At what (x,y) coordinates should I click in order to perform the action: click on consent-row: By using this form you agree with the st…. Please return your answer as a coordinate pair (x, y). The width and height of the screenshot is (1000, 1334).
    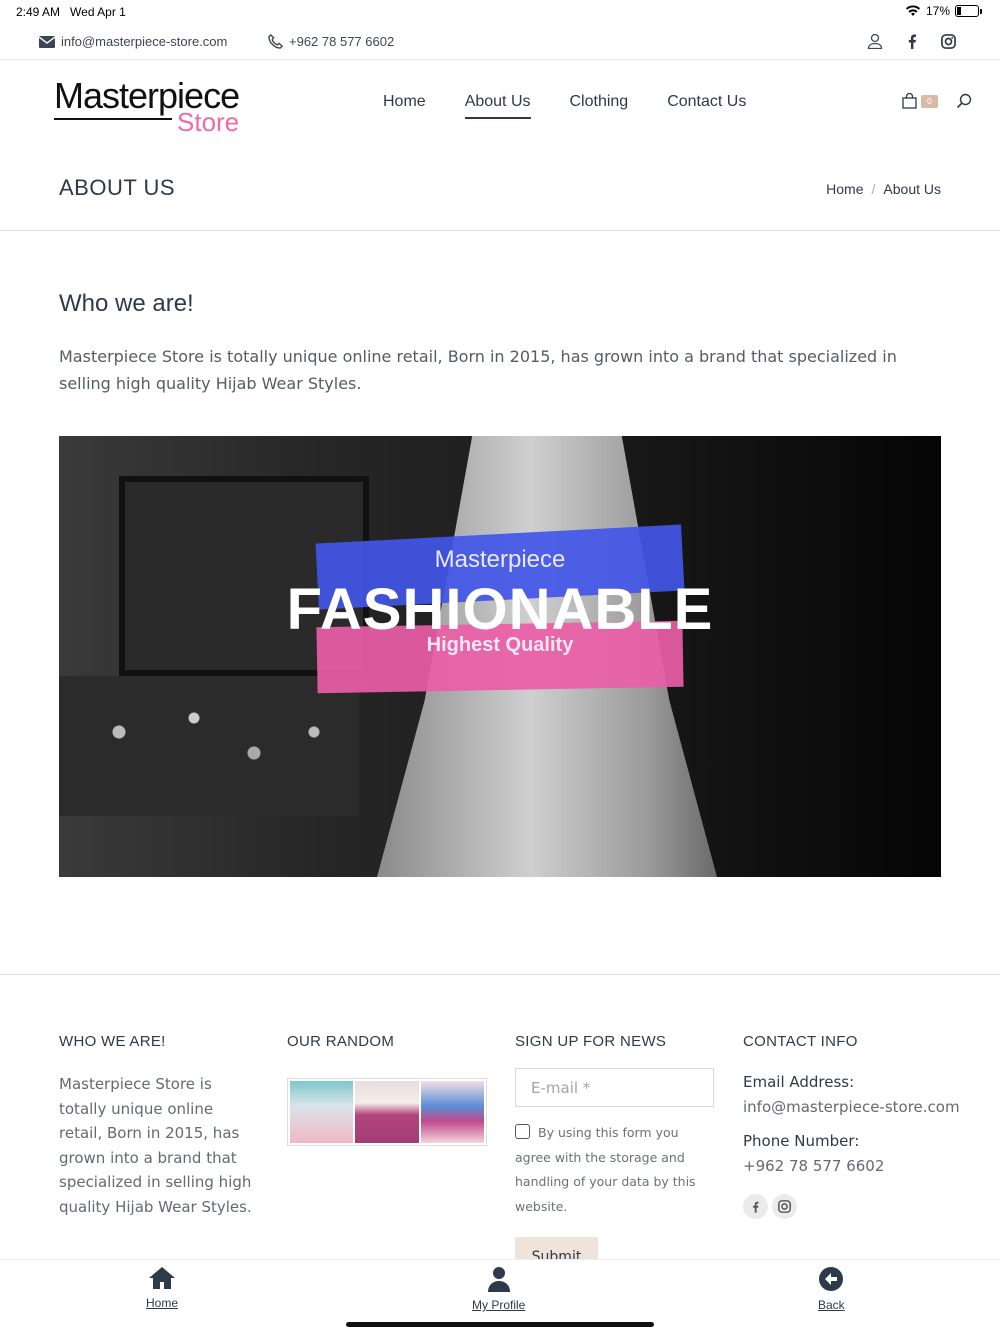
    Looking at the image, I should click on (615, 1170).